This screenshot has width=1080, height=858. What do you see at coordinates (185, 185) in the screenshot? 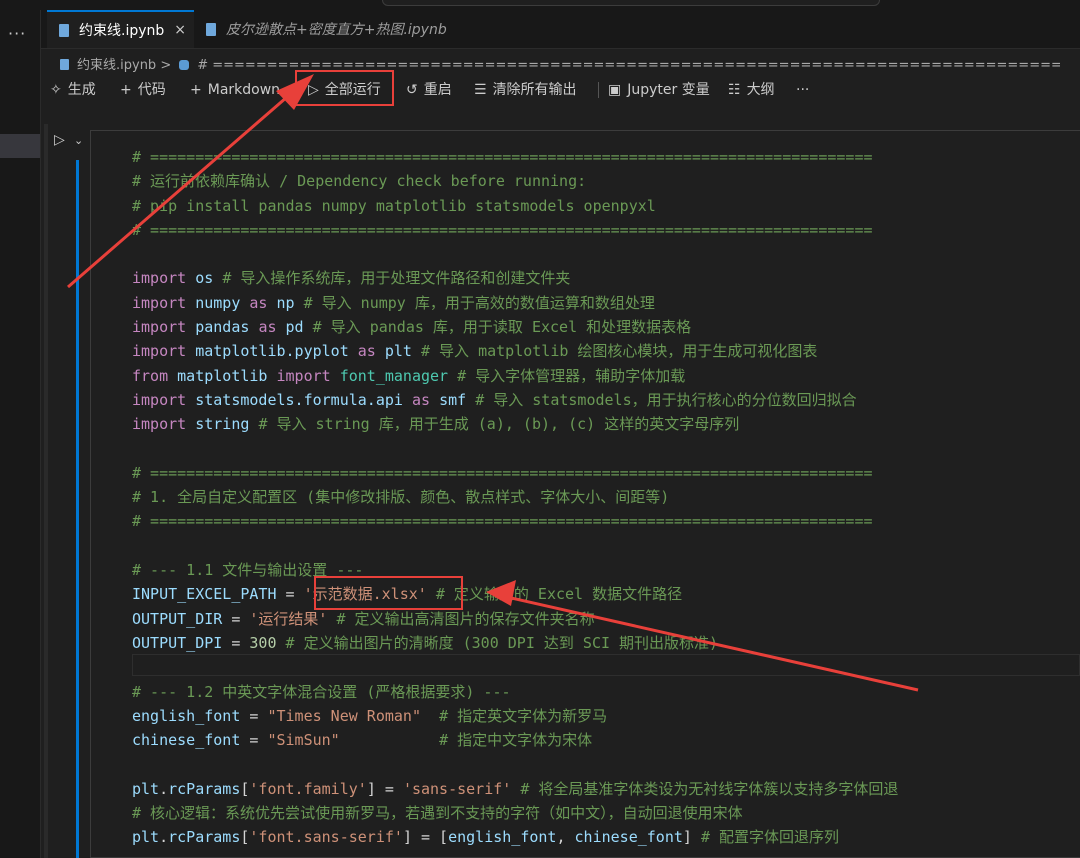
I see `arrow-line-to-run-all` at bounding box center [185, 185].